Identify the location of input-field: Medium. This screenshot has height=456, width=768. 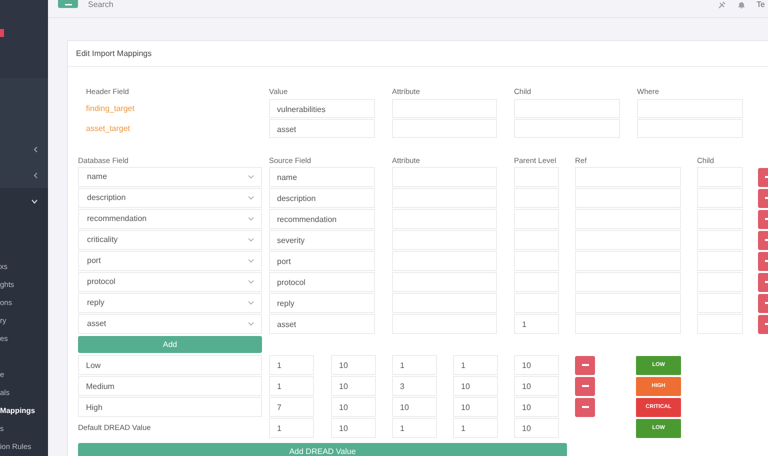
(170, 386).